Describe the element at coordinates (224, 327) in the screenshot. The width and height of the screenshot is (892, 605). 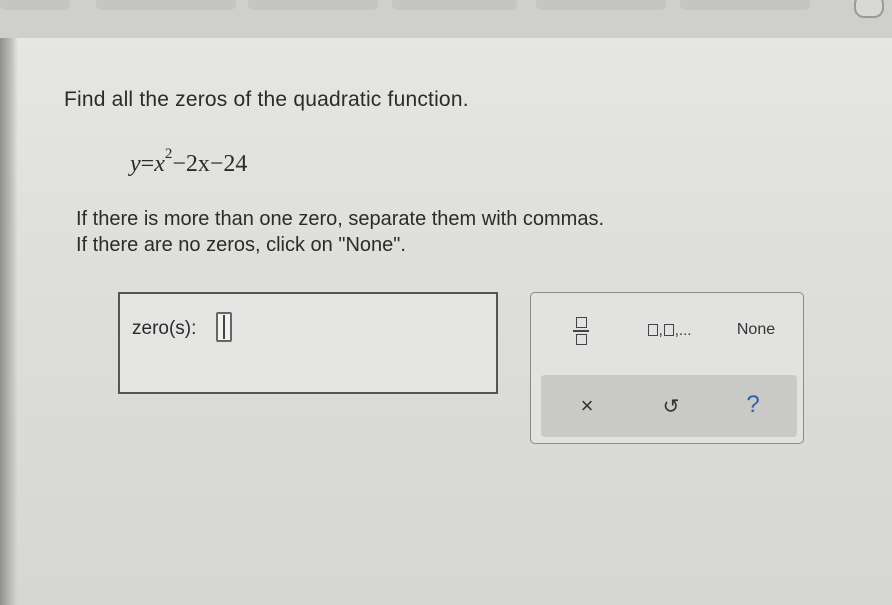
I see `zeros-input` at that location.